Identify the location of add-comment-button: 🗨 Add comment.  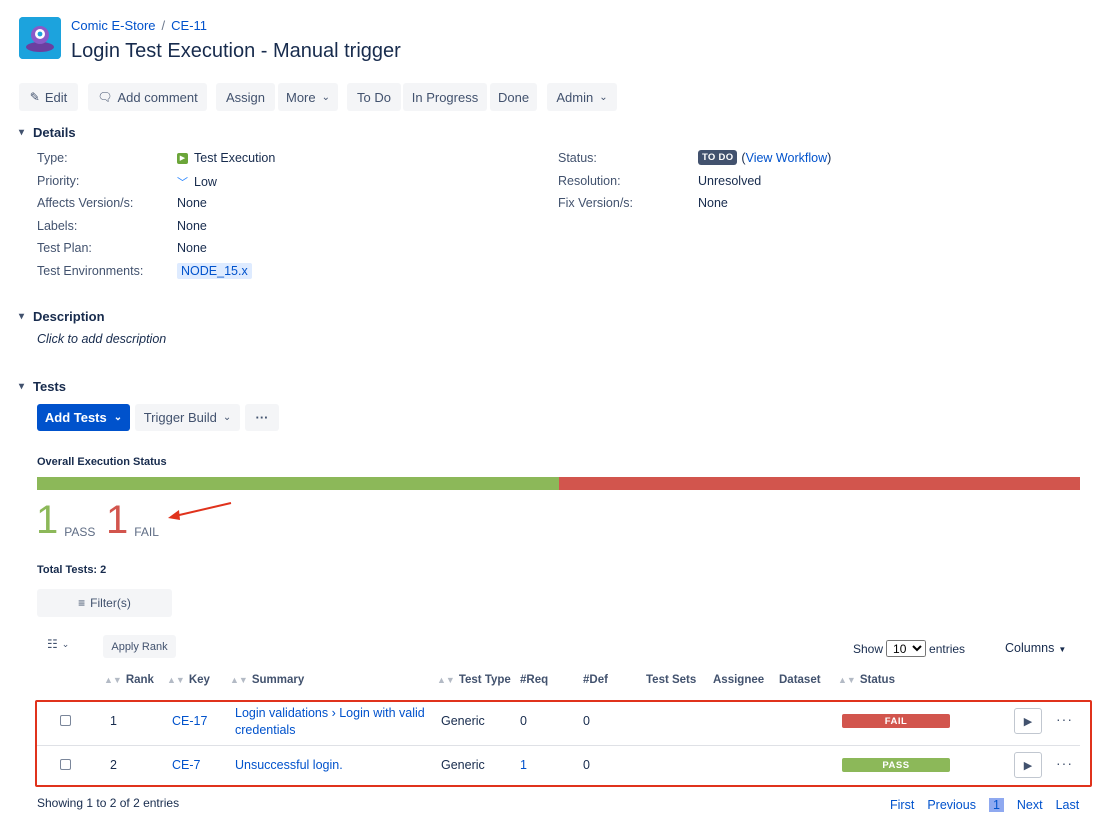
(147, 97).